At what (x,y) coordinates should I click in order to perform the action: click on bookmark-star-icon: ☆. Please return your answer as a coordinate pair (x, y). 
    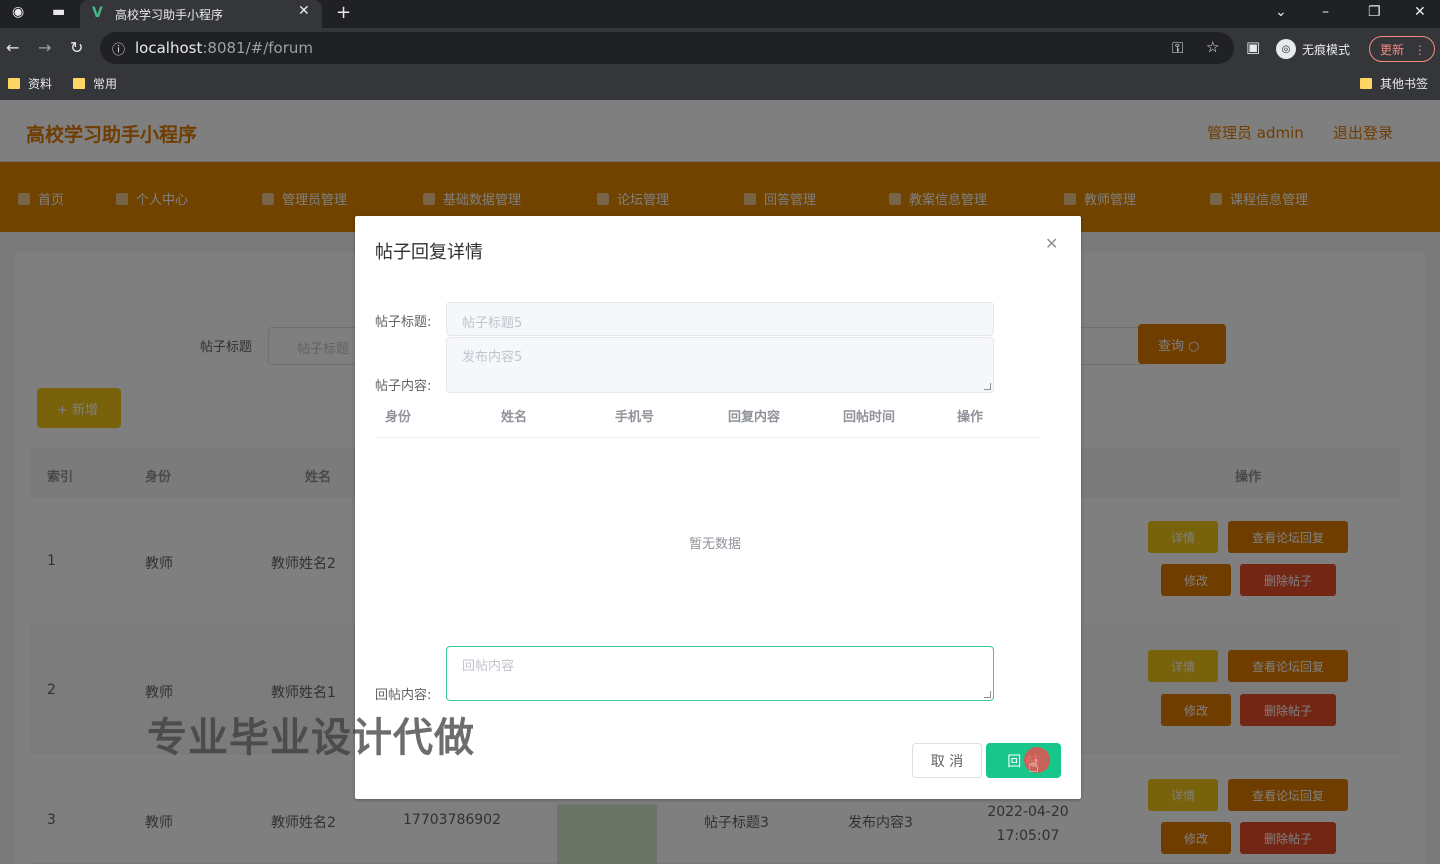
    Looking at the image, I should click on (1212, 47).